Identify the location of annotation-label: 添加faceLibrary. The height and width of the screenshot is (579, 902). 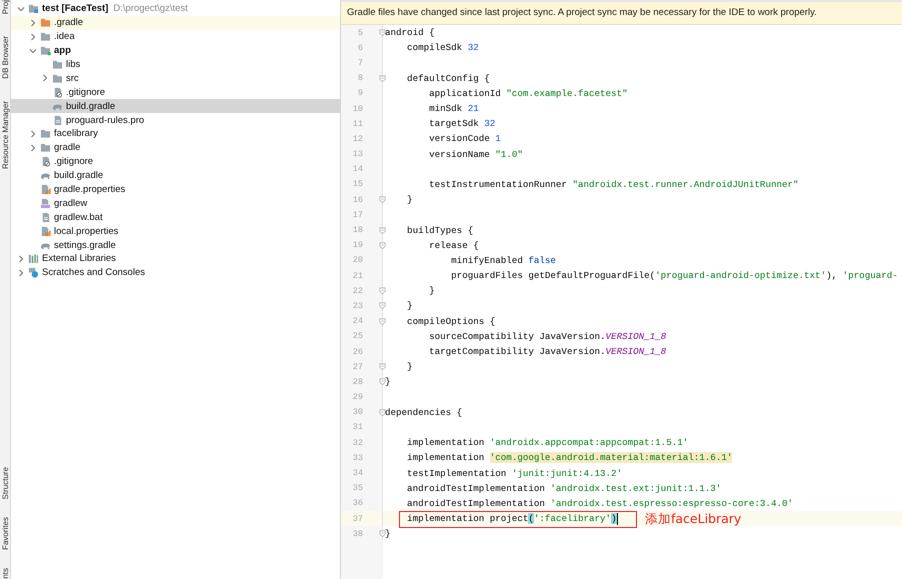
(693, 518).